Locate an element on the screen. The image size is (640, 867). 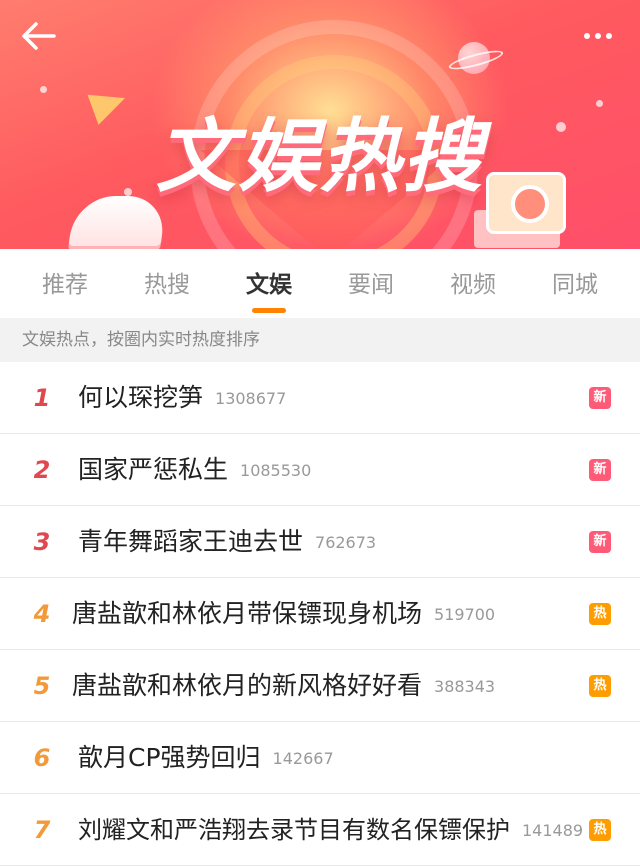
tab-news: 要闻 is located at coordinates (371, 282).